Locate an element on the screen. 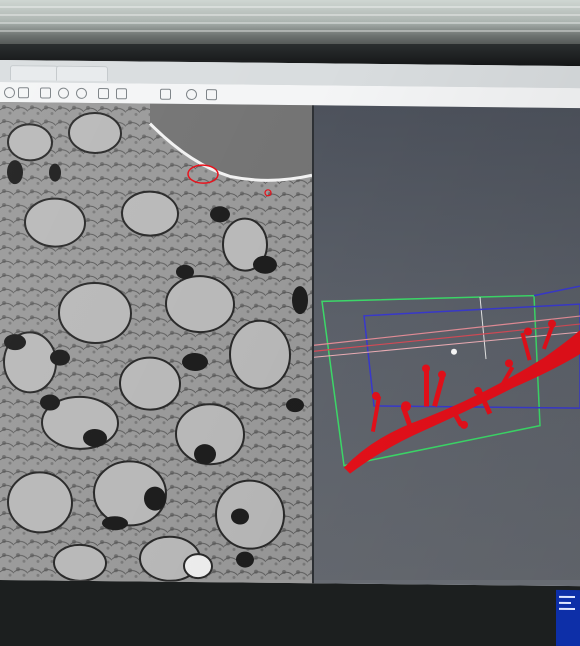 The height and width of the screenshot is (646, 580). 3d-scene is located at coordinates (447, 379).